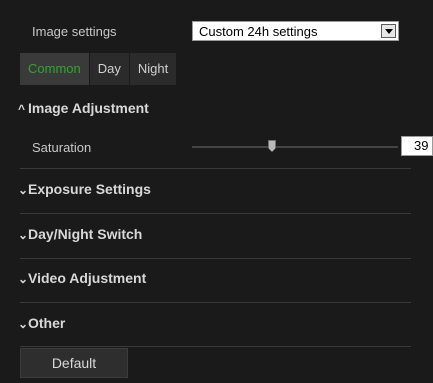 The width and height of the screenshot is (433, 383). I want to click on tab-bar: Common Day Night, so click(99, 69).